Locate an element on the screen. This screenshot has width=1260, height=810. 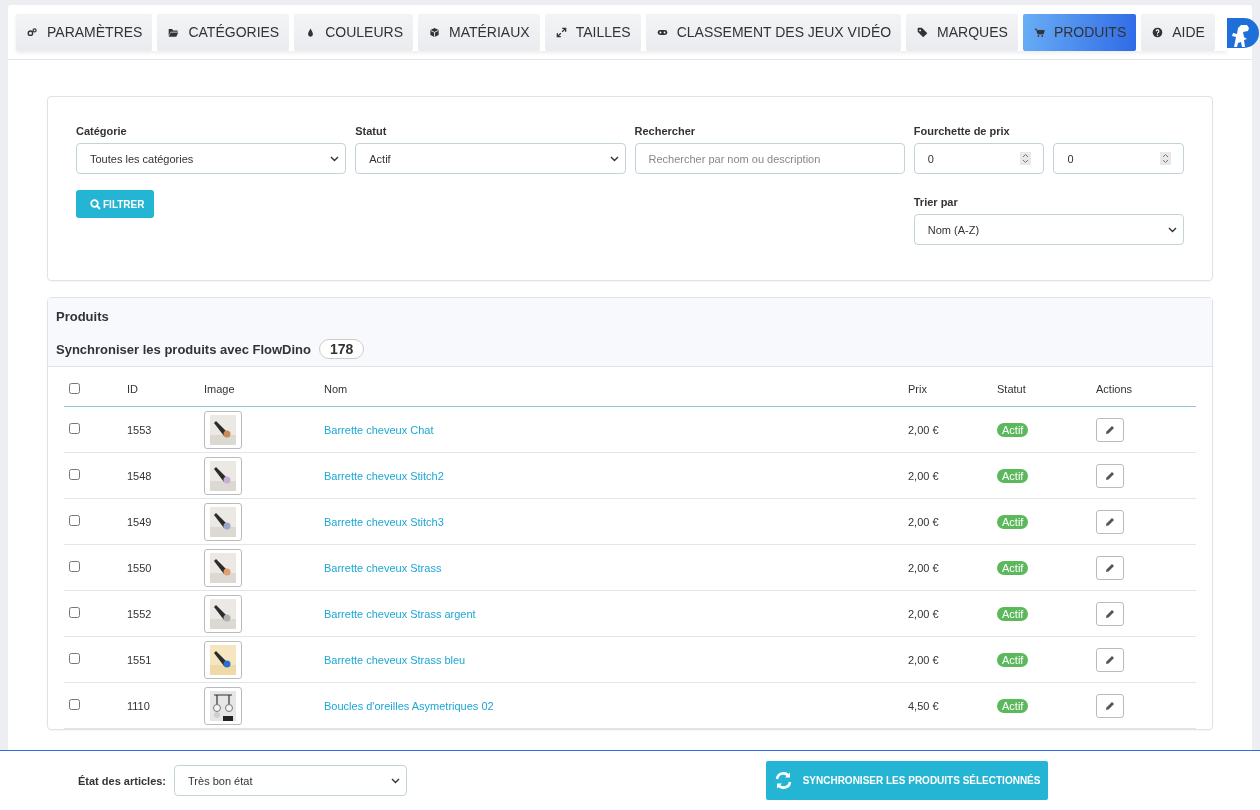
product-price: 4,50 € is located at coordinates (923, 705).